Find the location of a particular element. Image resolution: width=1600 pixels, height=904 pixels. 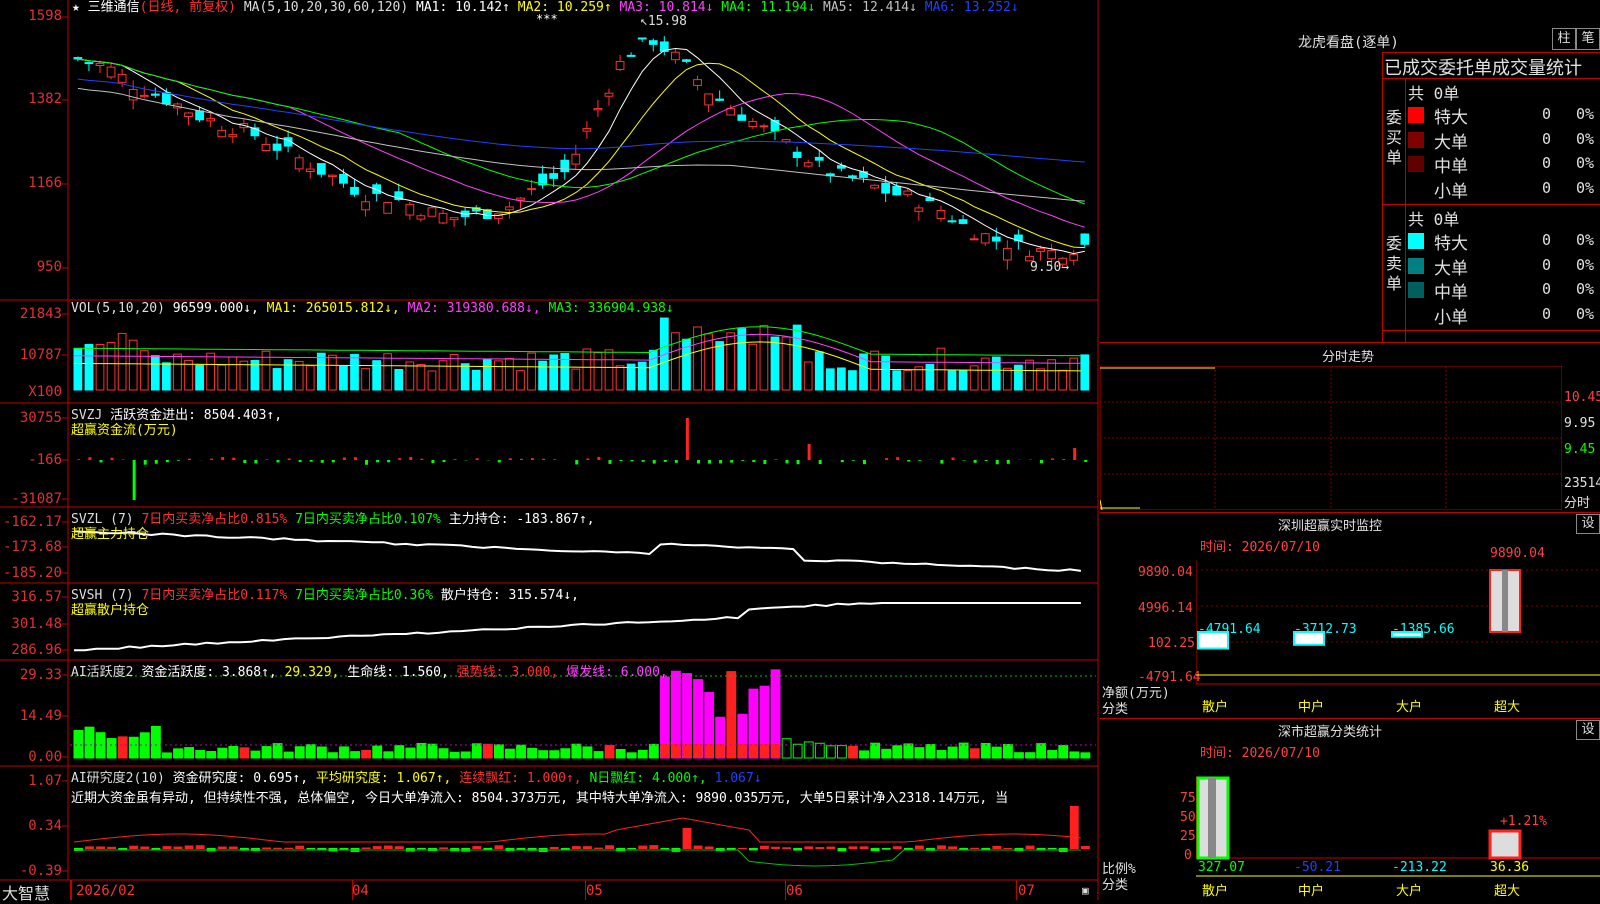

class-bar-value: 36.36 is located at coordinates (1509, 867).